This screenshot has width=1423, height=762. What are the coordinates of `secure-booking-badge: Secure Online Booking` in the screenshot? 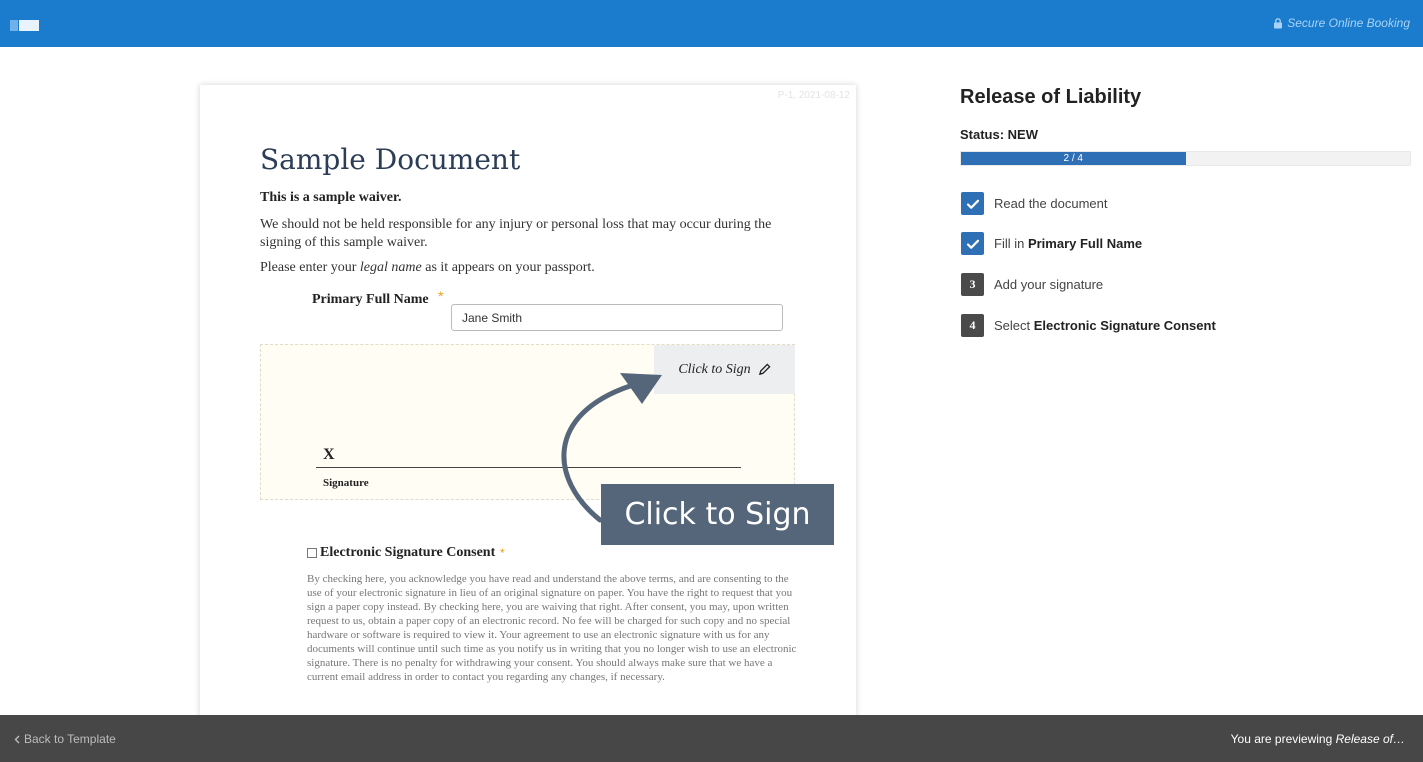 It's located at (1341, 23).